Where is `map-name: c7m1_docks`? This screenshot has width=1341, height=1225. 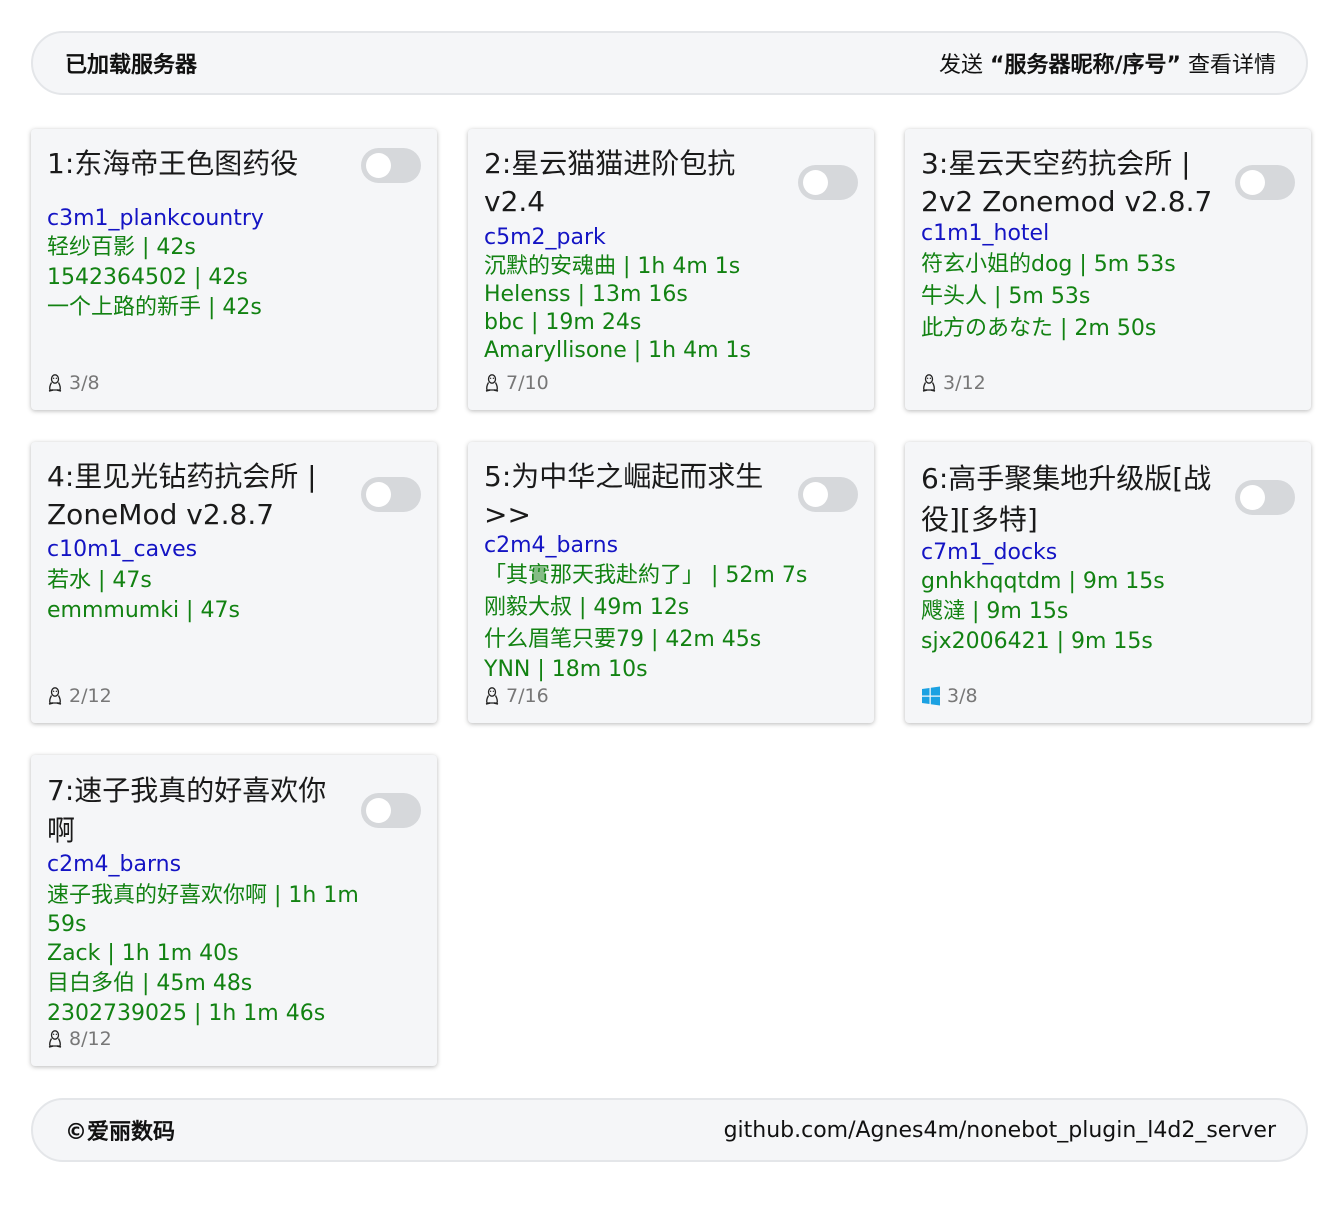
map-name: c7m1_docks is located at coordinates (989, 552).